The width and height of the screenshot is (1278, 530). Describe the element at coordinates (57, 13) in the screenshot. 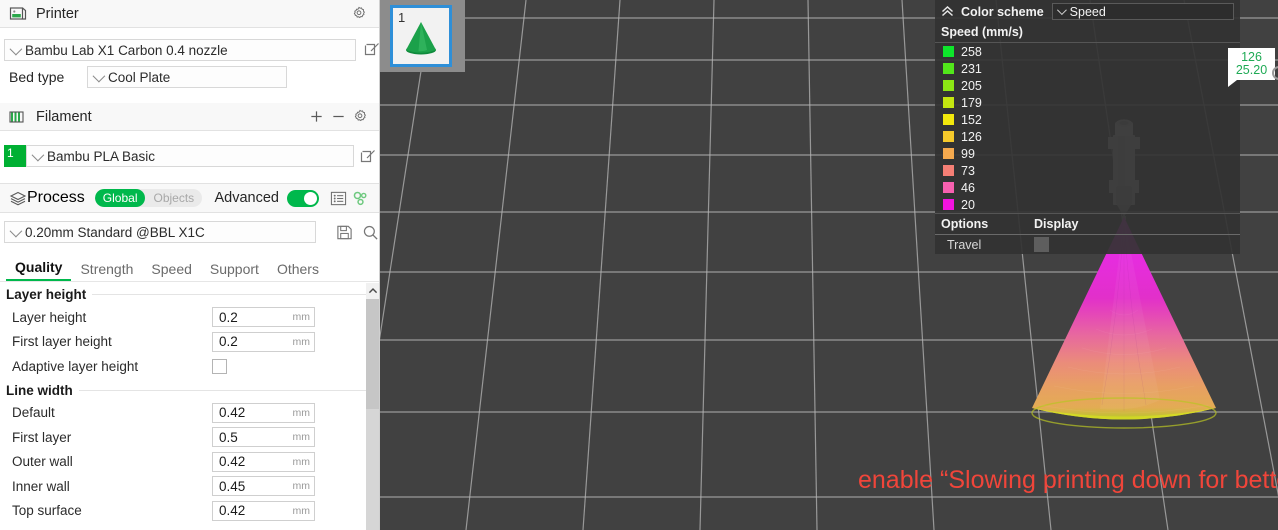

I see `printer-section-title: Printer` at that location.